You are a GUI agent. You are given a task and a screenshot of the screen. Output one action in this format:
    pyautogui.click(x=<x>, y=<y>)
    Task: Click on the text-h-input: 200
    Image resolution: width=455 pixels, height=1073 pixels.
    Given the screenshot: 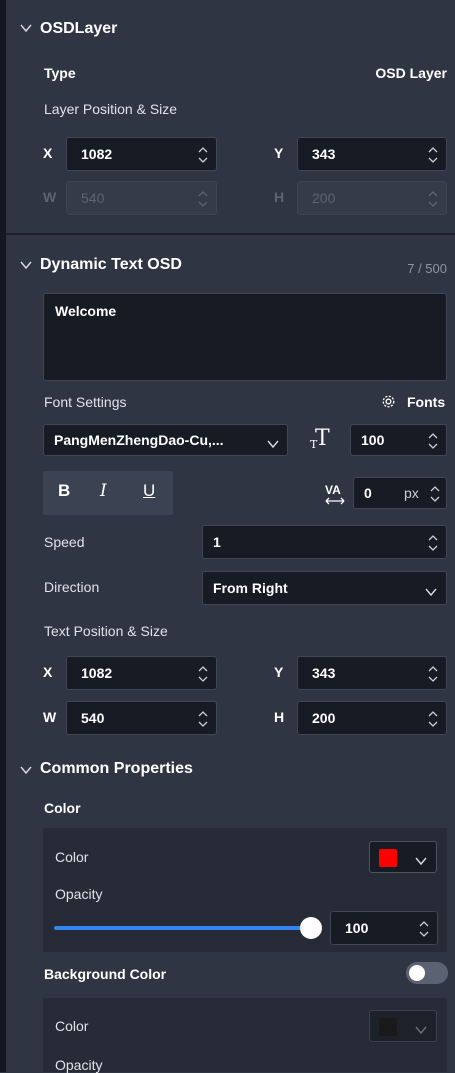 What is the action you would take?
    pyautogui.click(x=372, y=718)
    